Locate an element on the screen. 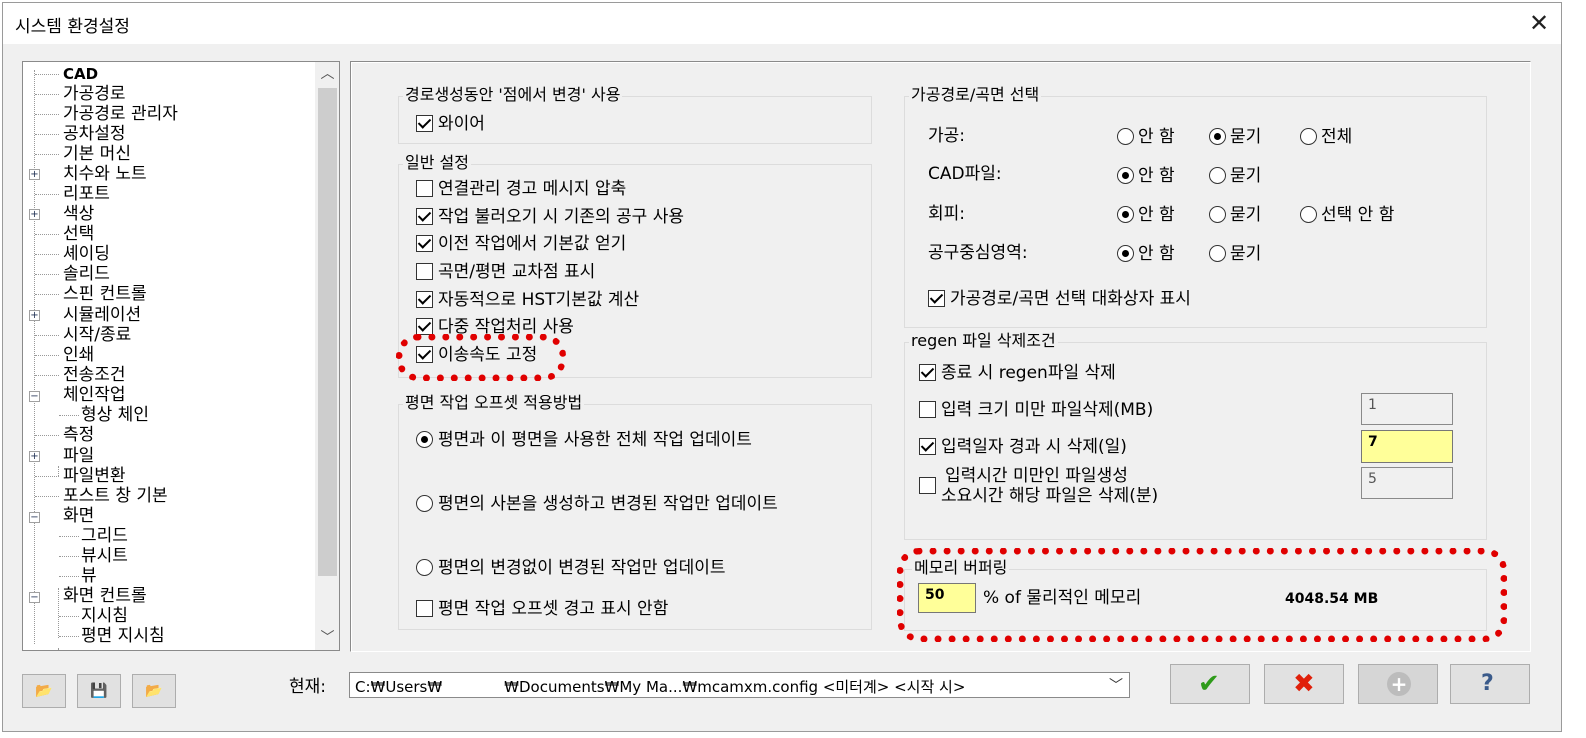 The height and width of the screenshot is (738, 1586). chevron-down-icon: ﹀ is located at coordinates (1116, 685).